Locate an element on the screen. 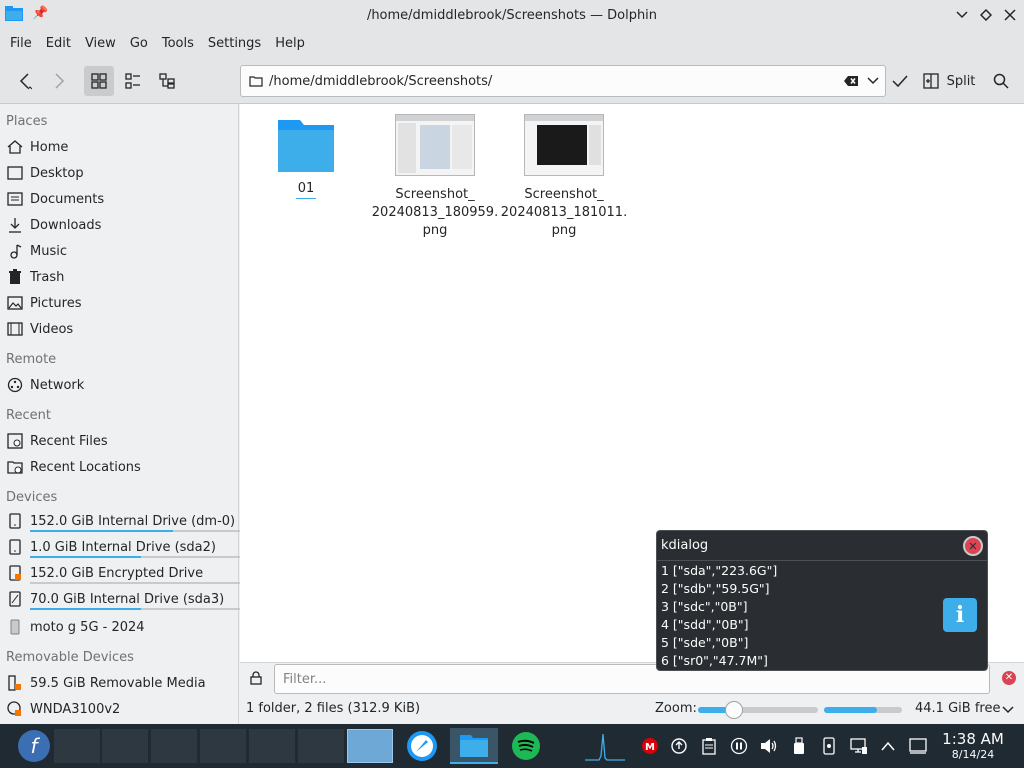  lock-icon is located at coordinates (256, 678).